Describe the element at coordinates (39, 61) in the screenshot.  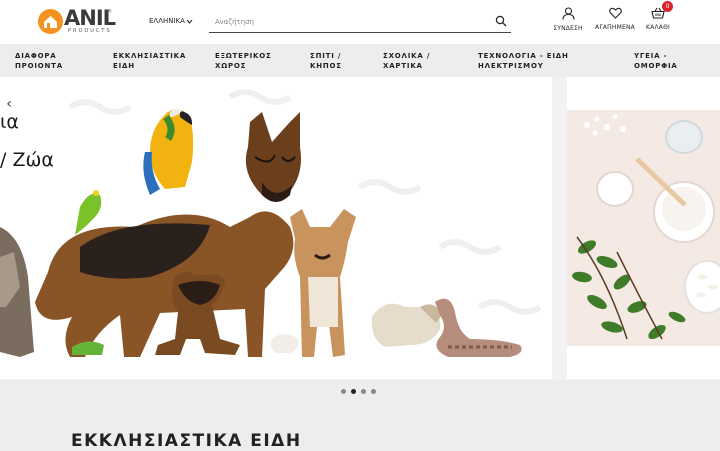
I see `nav-item-misc-products: ΔΙΑΦΟΡΑ ΠΡΟΙΟΝΤΑ` at that location.